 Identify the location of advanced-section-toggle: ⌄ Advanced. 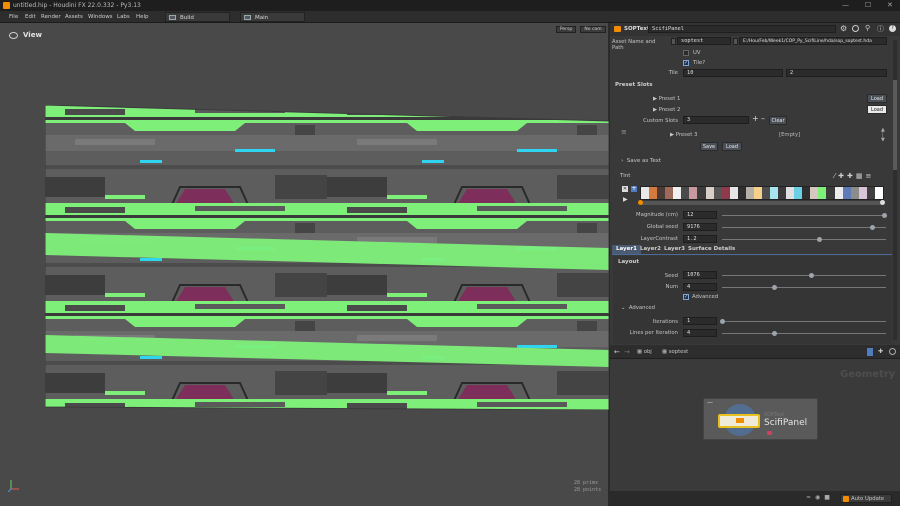
(638, 308).